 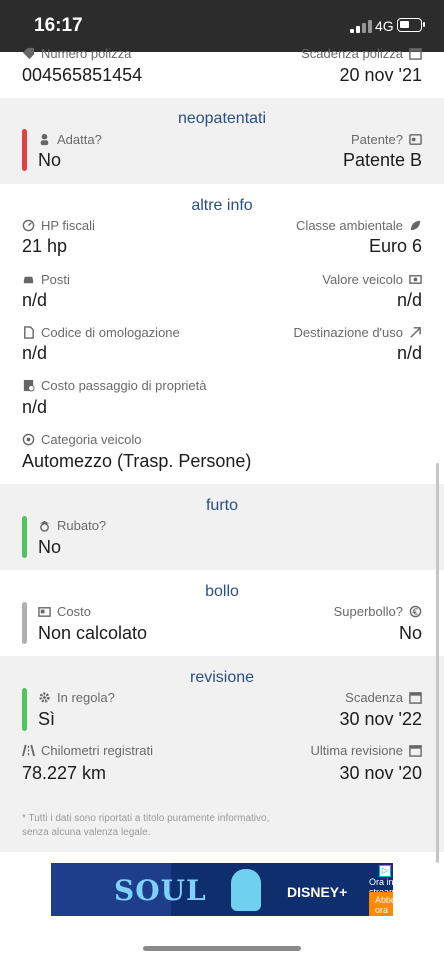 I want to click on numero-polizza-value: 004565851454, so click(x=82, y=75).